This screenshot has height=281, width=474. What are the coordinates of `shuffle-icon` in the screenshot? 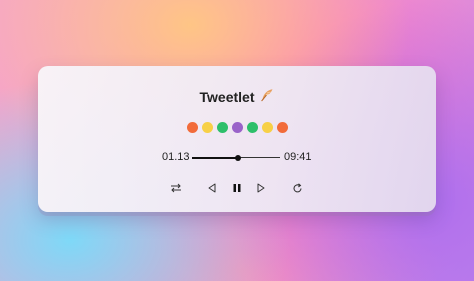 It's located at (176, 188).